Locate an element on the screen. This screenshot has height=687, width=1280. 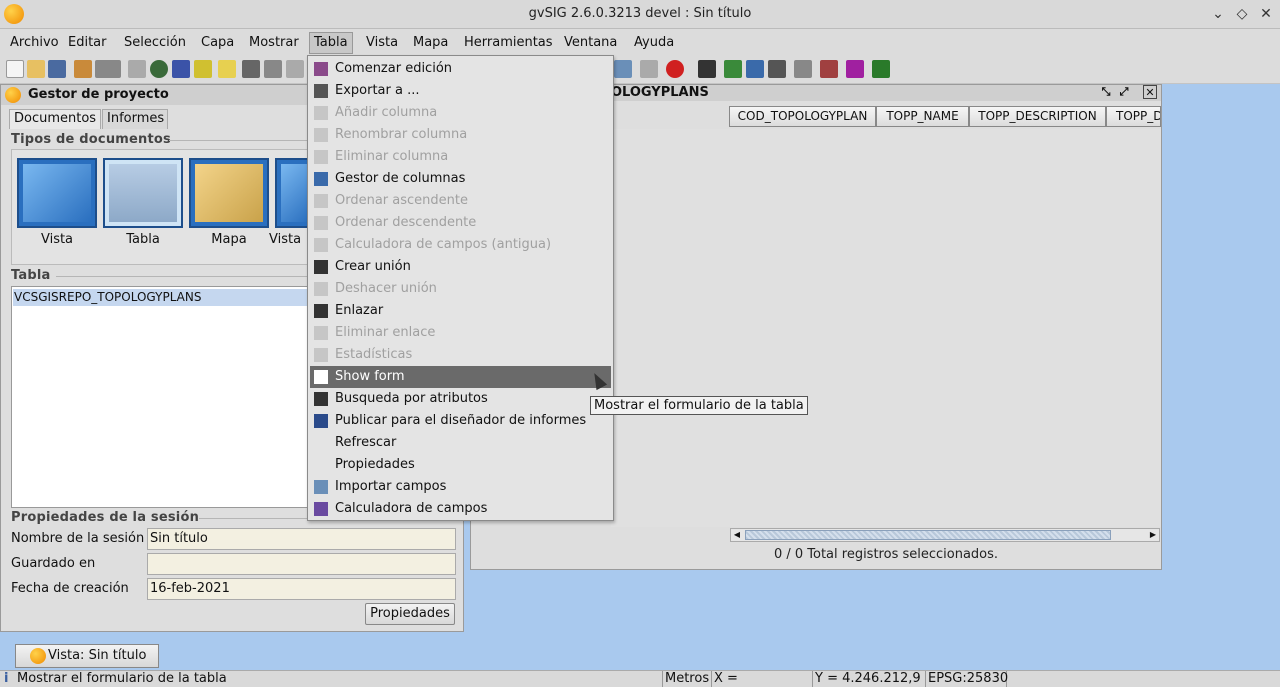
column-icon is located at coordinates (295, 69).